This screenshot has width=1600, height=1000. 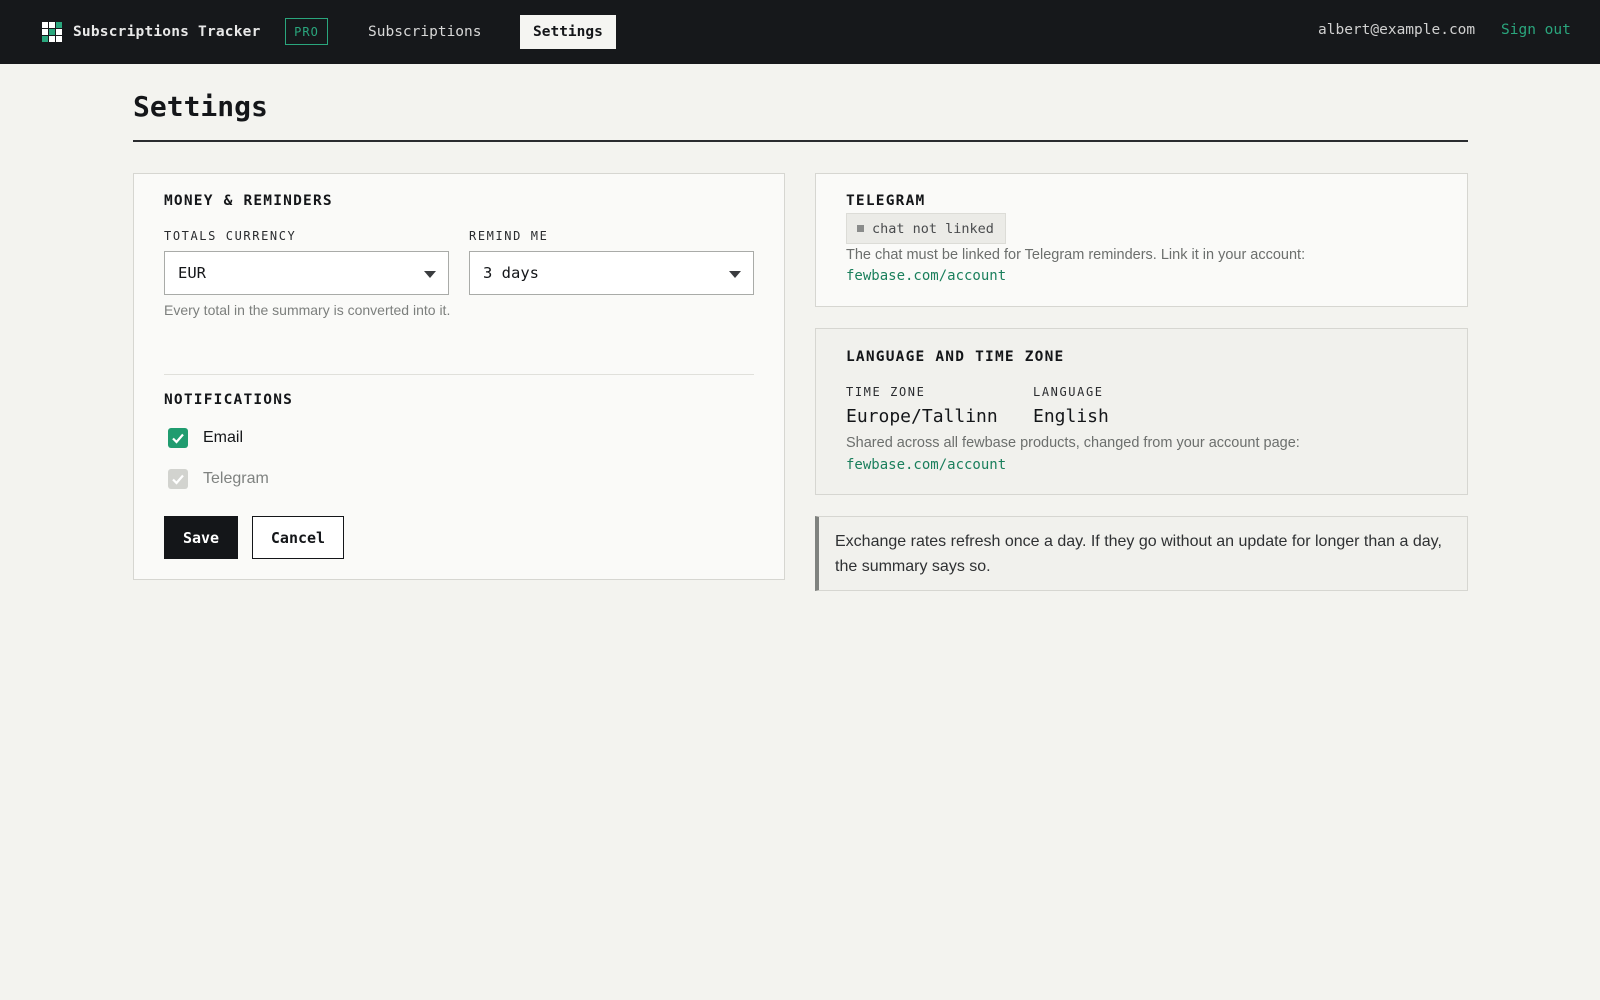 I want to click on currency-value: EUR, so click(x=192, y=273).